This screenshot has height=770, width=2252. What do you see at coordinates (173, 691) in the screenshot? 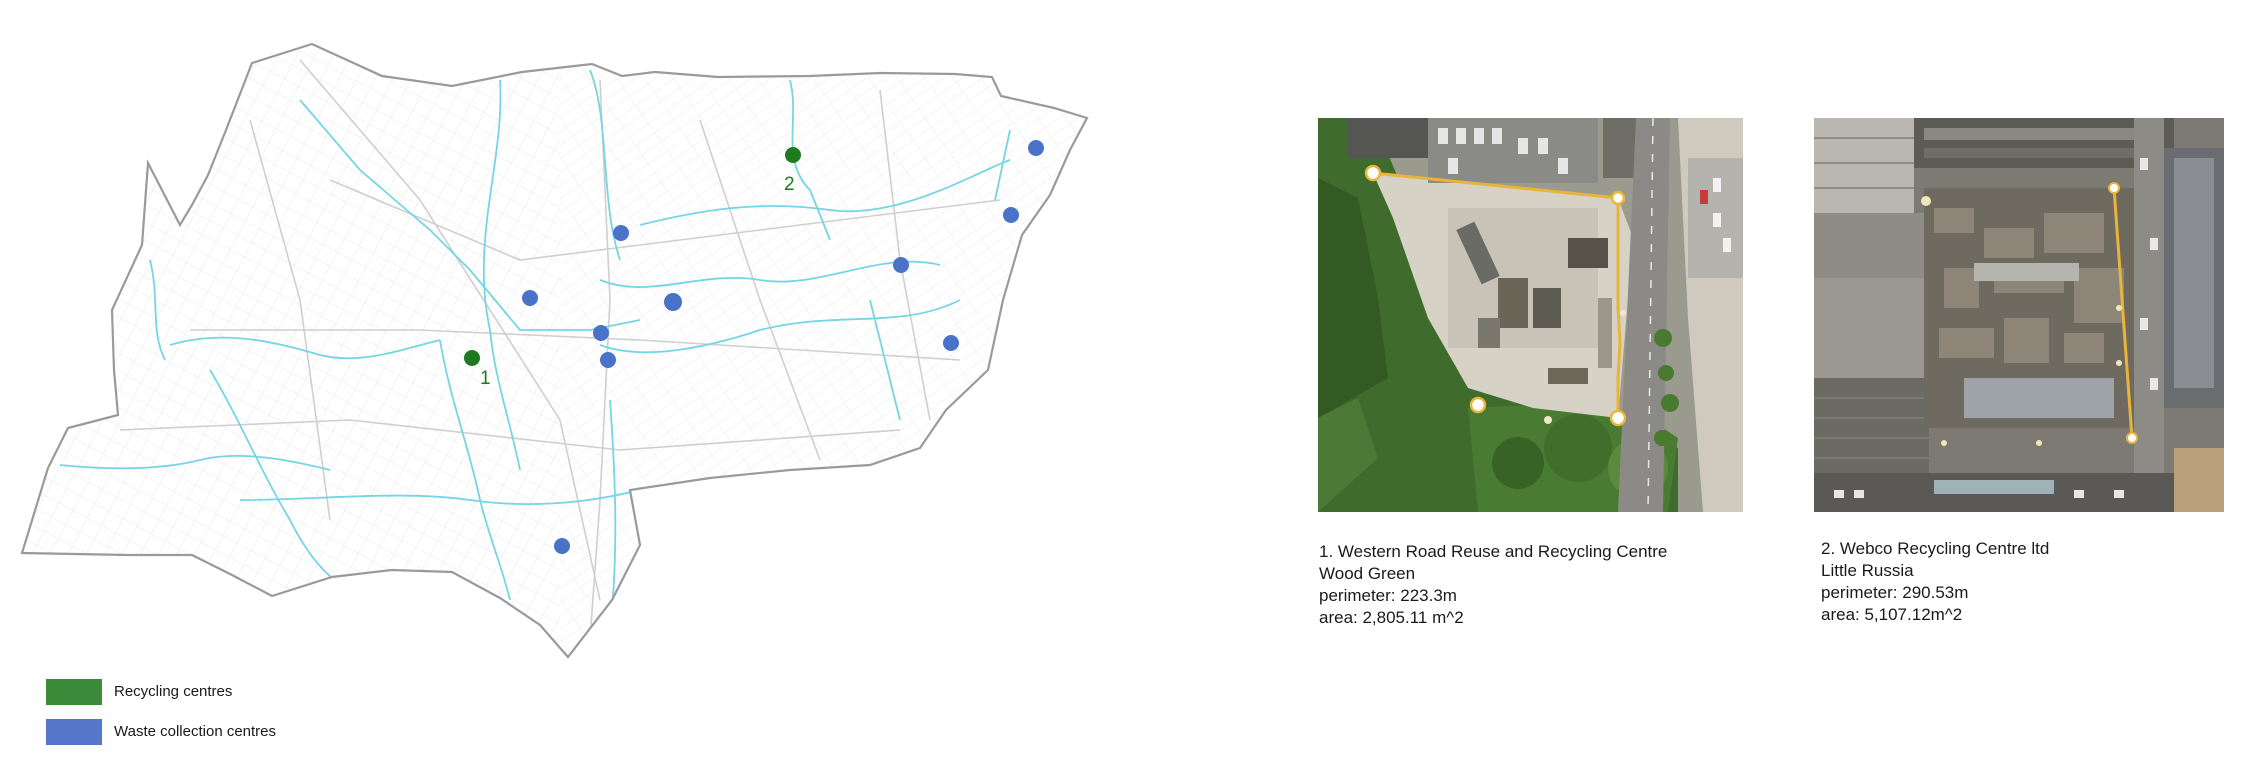
I see `legend-label-recycling: Recycling centres` at bounding box center [173, 691].